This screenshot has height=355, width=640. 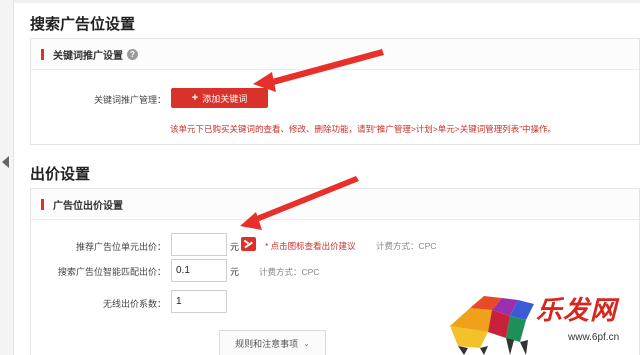 I want to click on bull-logo-icon, so click(x=492, y=325).